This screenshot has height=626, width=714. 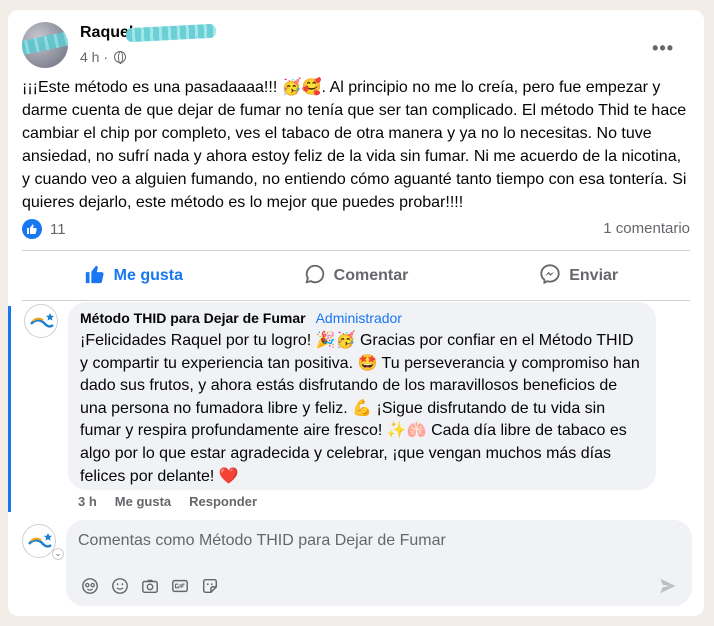 I want to click on send-button: Enviar, so click(x=578, y=276).